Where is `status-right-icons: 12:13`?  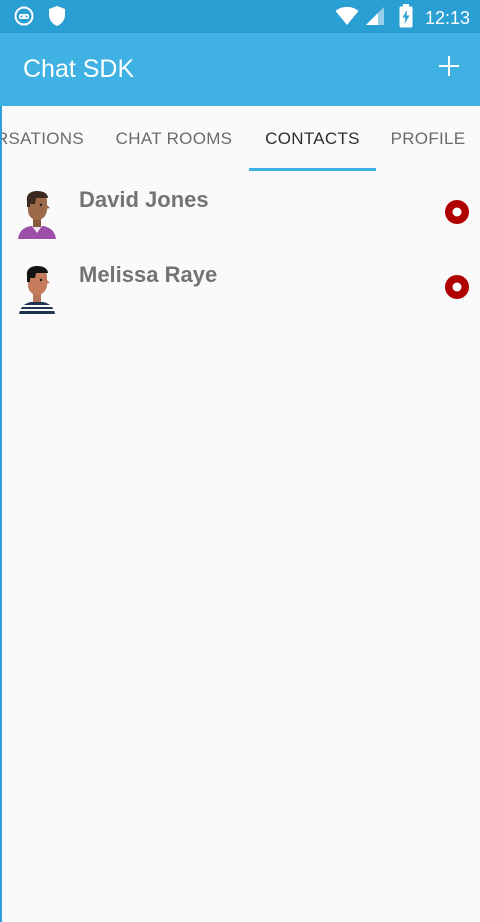 status-right-icons: 12:13 is located at coordinates (402, 18).